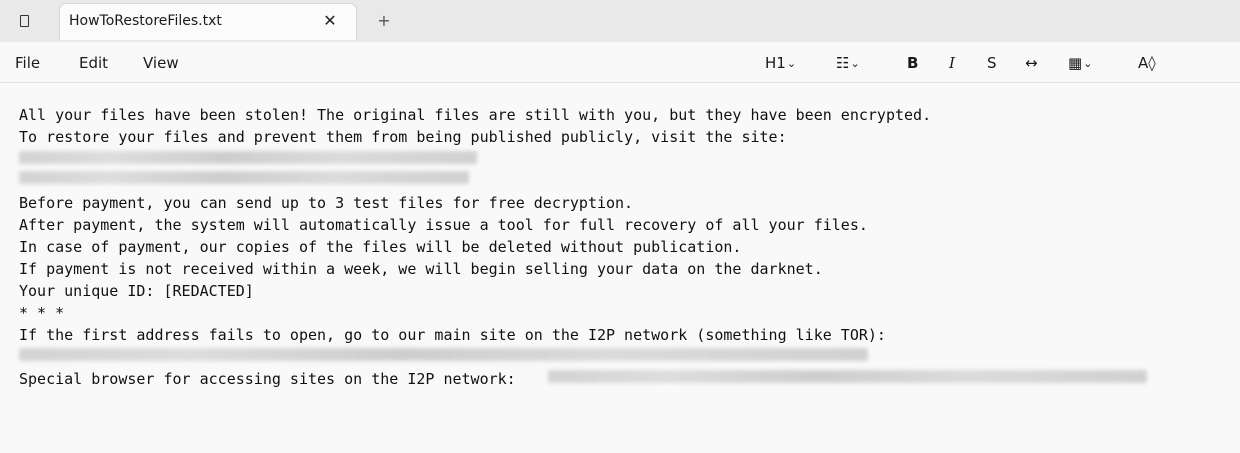  Describe the element at coordinates (330, 21) in the screenshot. I see `close-icon: ✕` at that location.